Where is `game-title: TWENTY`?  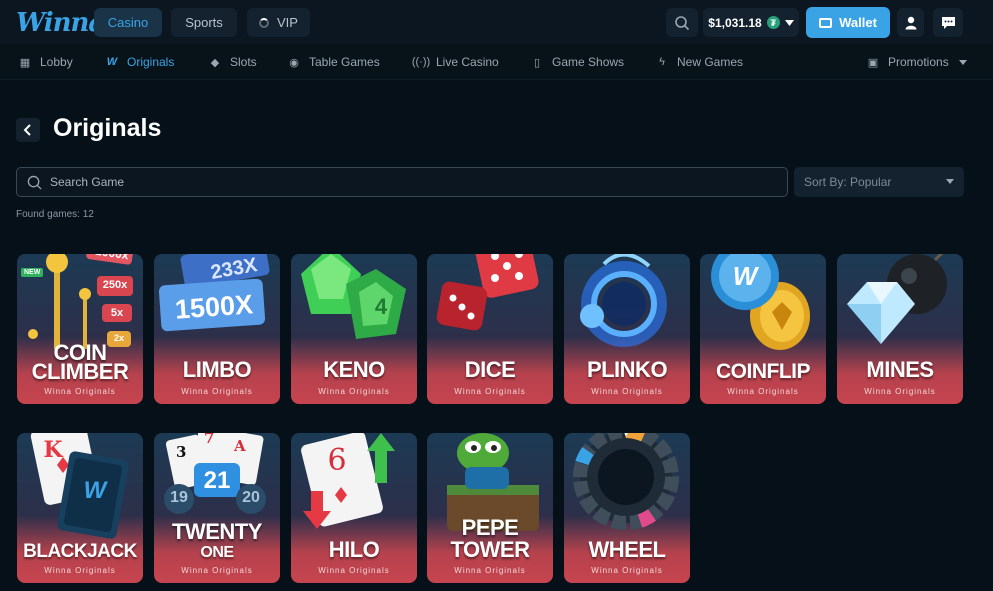
game-title: TWENTY is located at coordinates (217, 531).